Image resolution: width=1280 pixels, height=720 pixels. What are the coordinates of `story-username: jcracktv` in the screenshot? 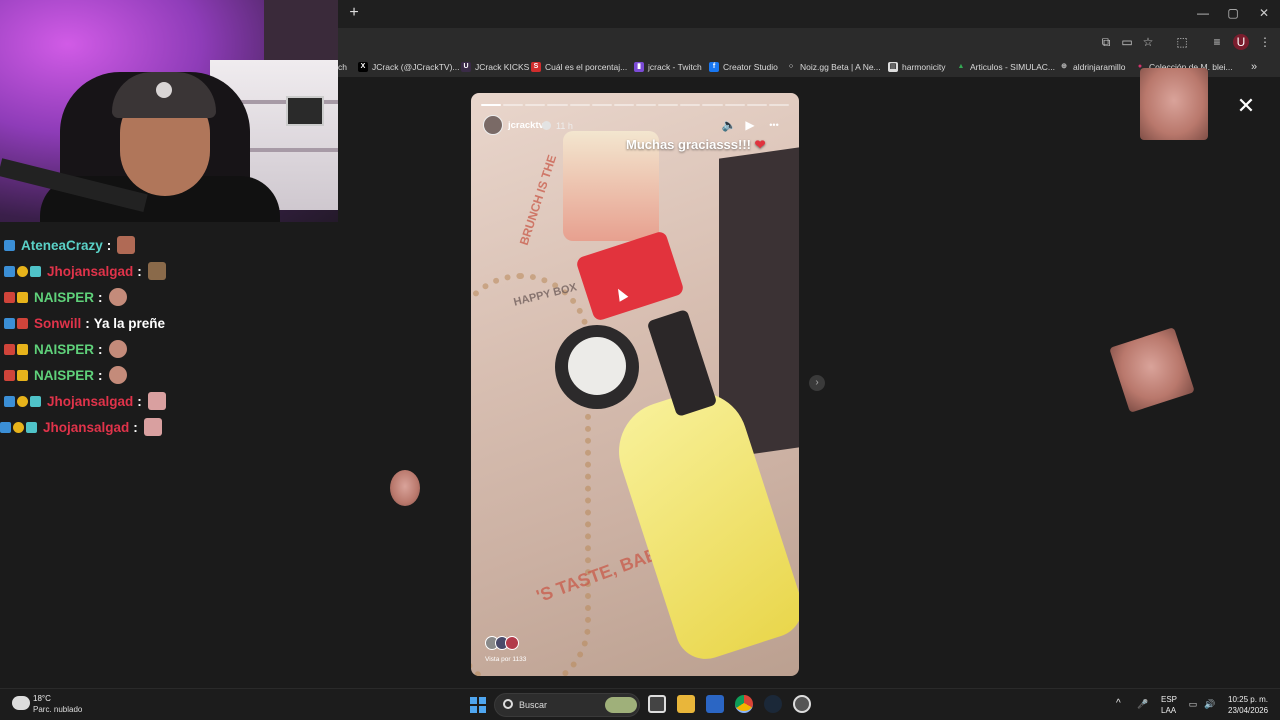 It's located at (526, 125).